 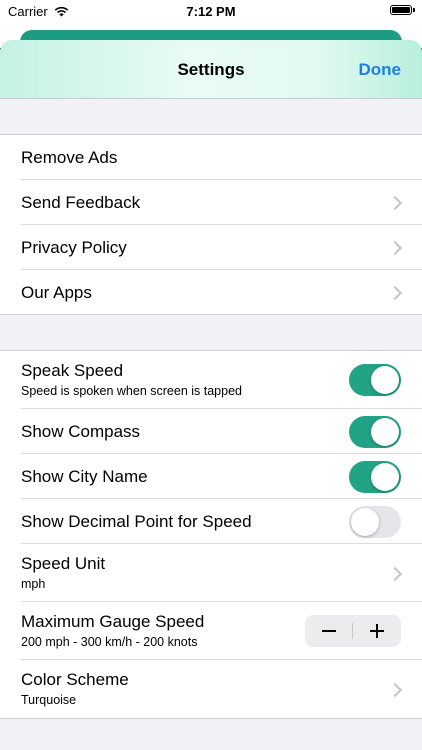 I want to click on row-speed-unit: Speed Unit mph, so click(x=211, y=573).